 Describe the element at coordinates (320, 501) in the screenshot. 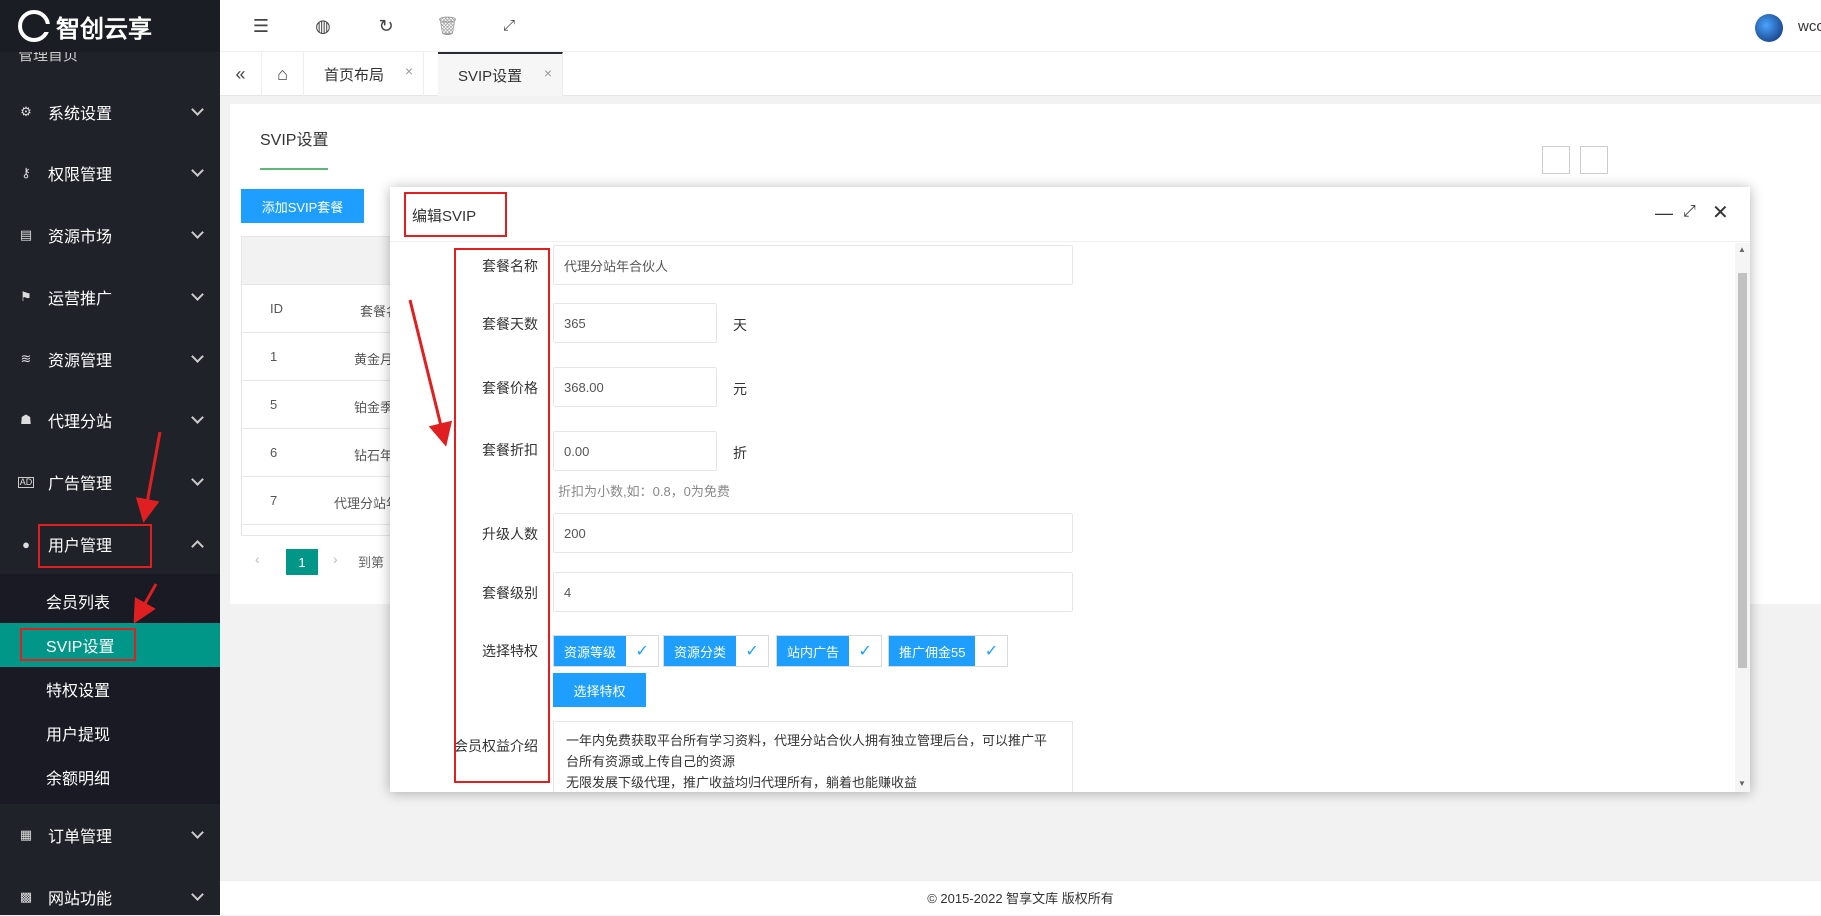

I see `table-row: 7 代理分站年` at that location.